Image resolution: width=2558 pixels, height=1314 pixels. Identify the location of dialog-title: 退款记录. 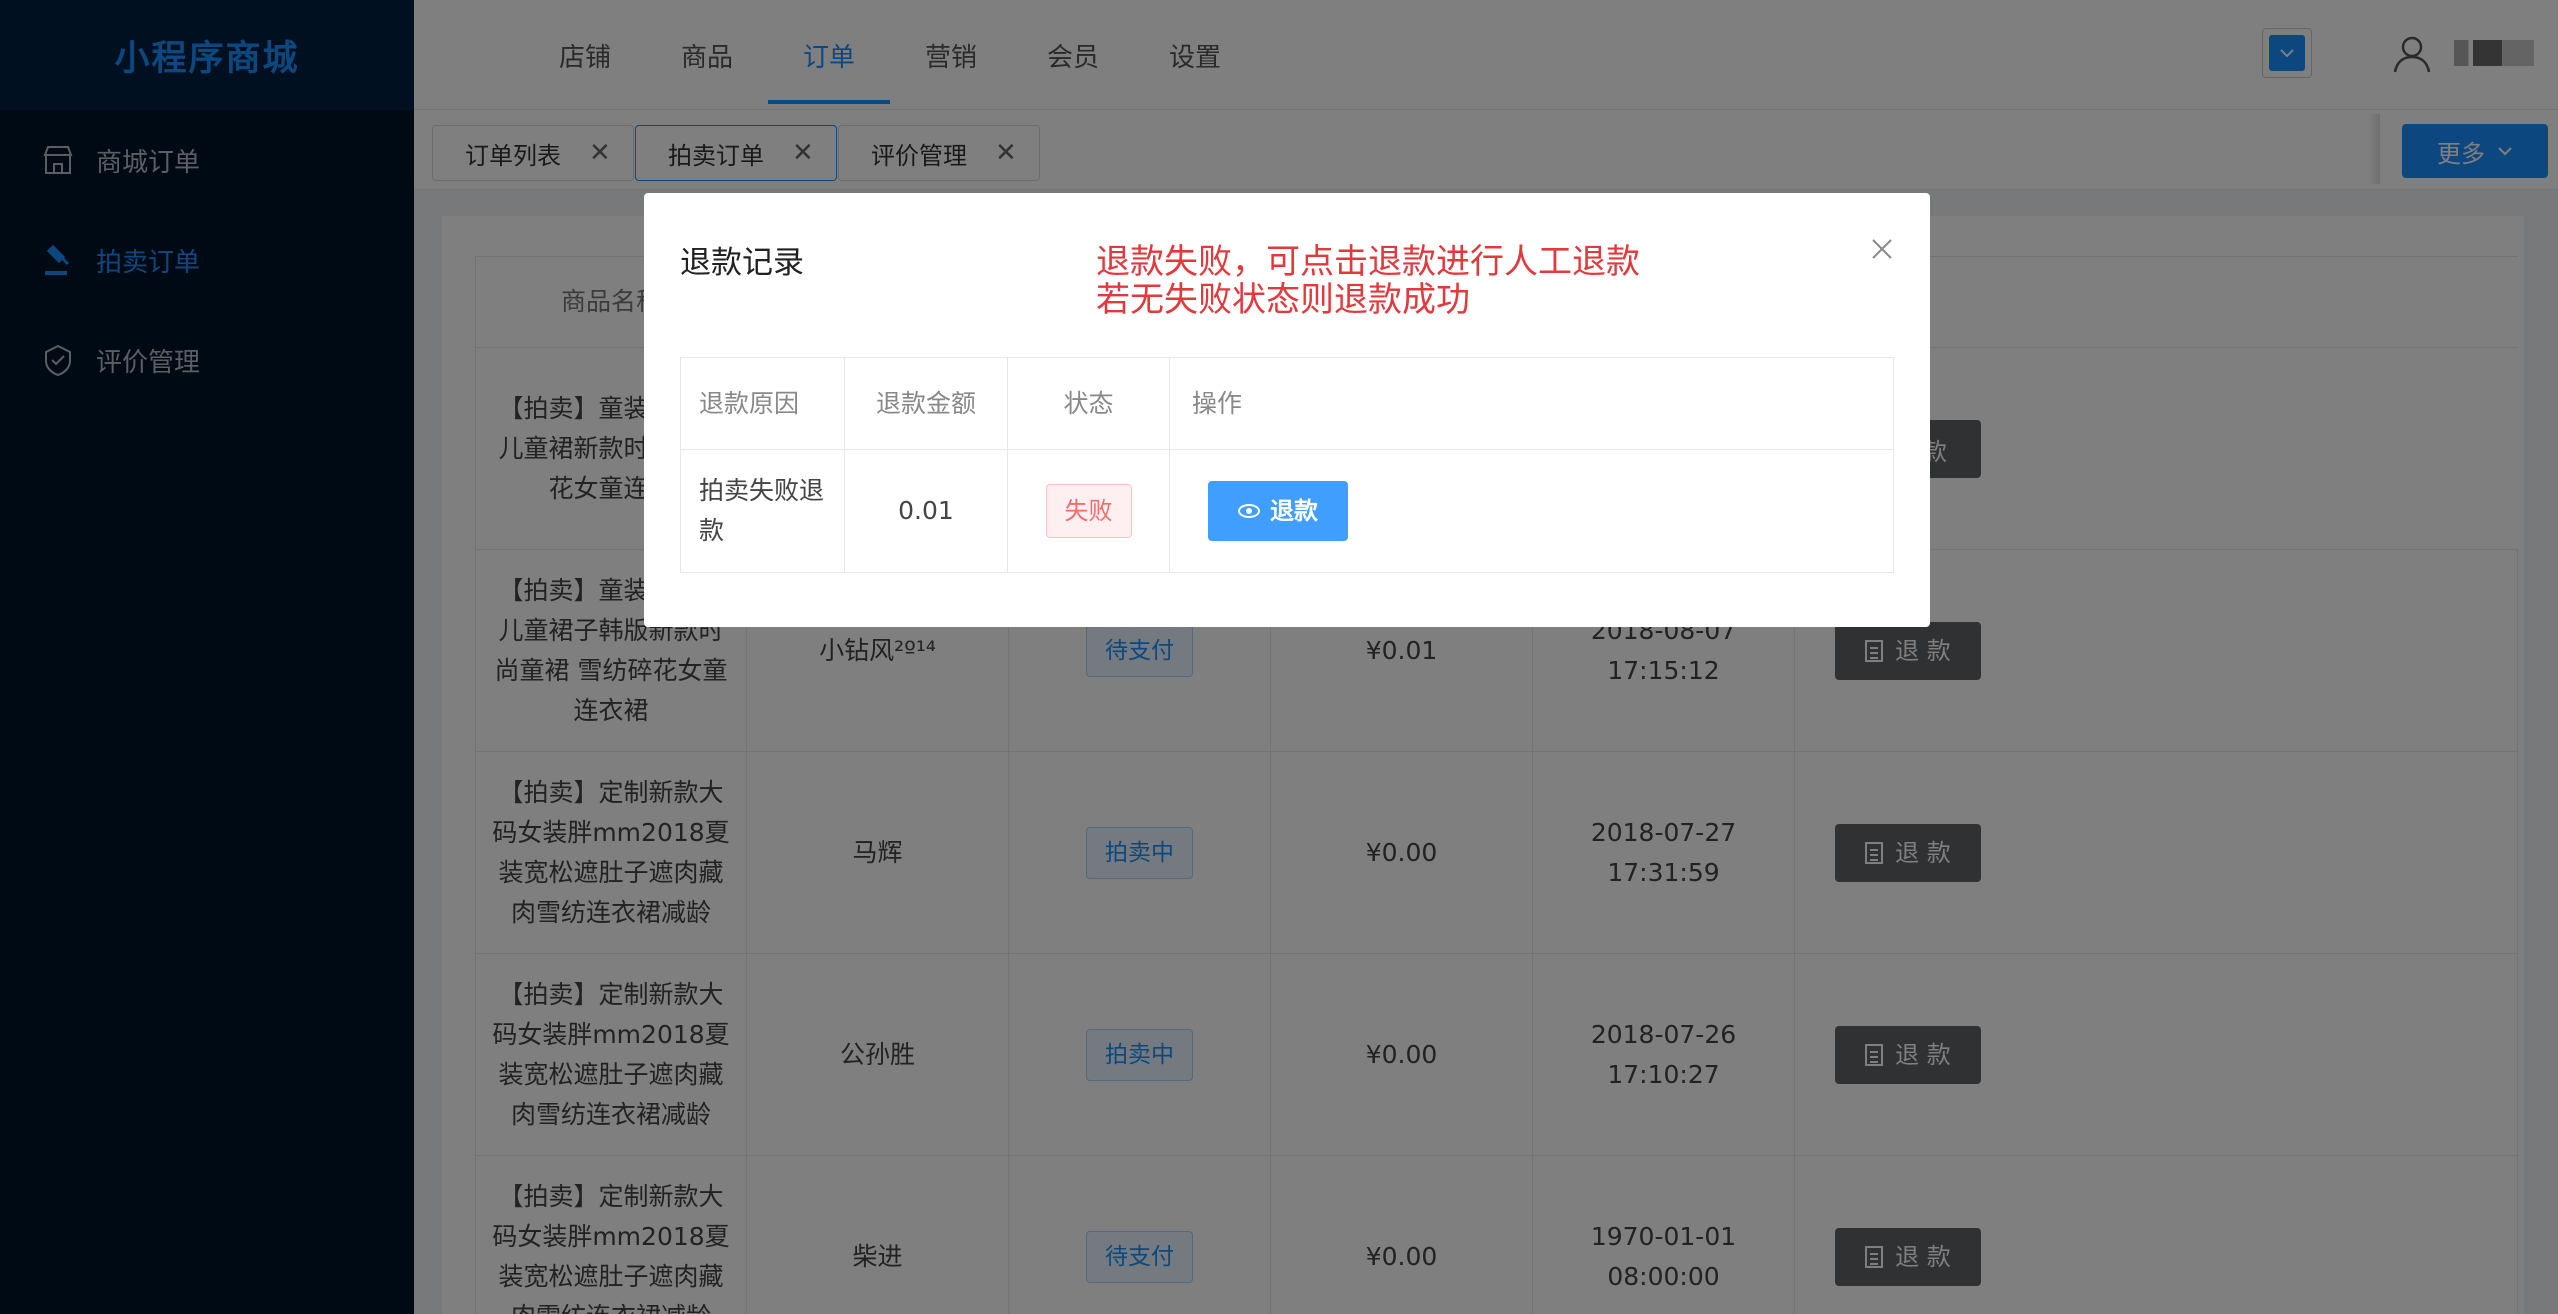
(742, 263).